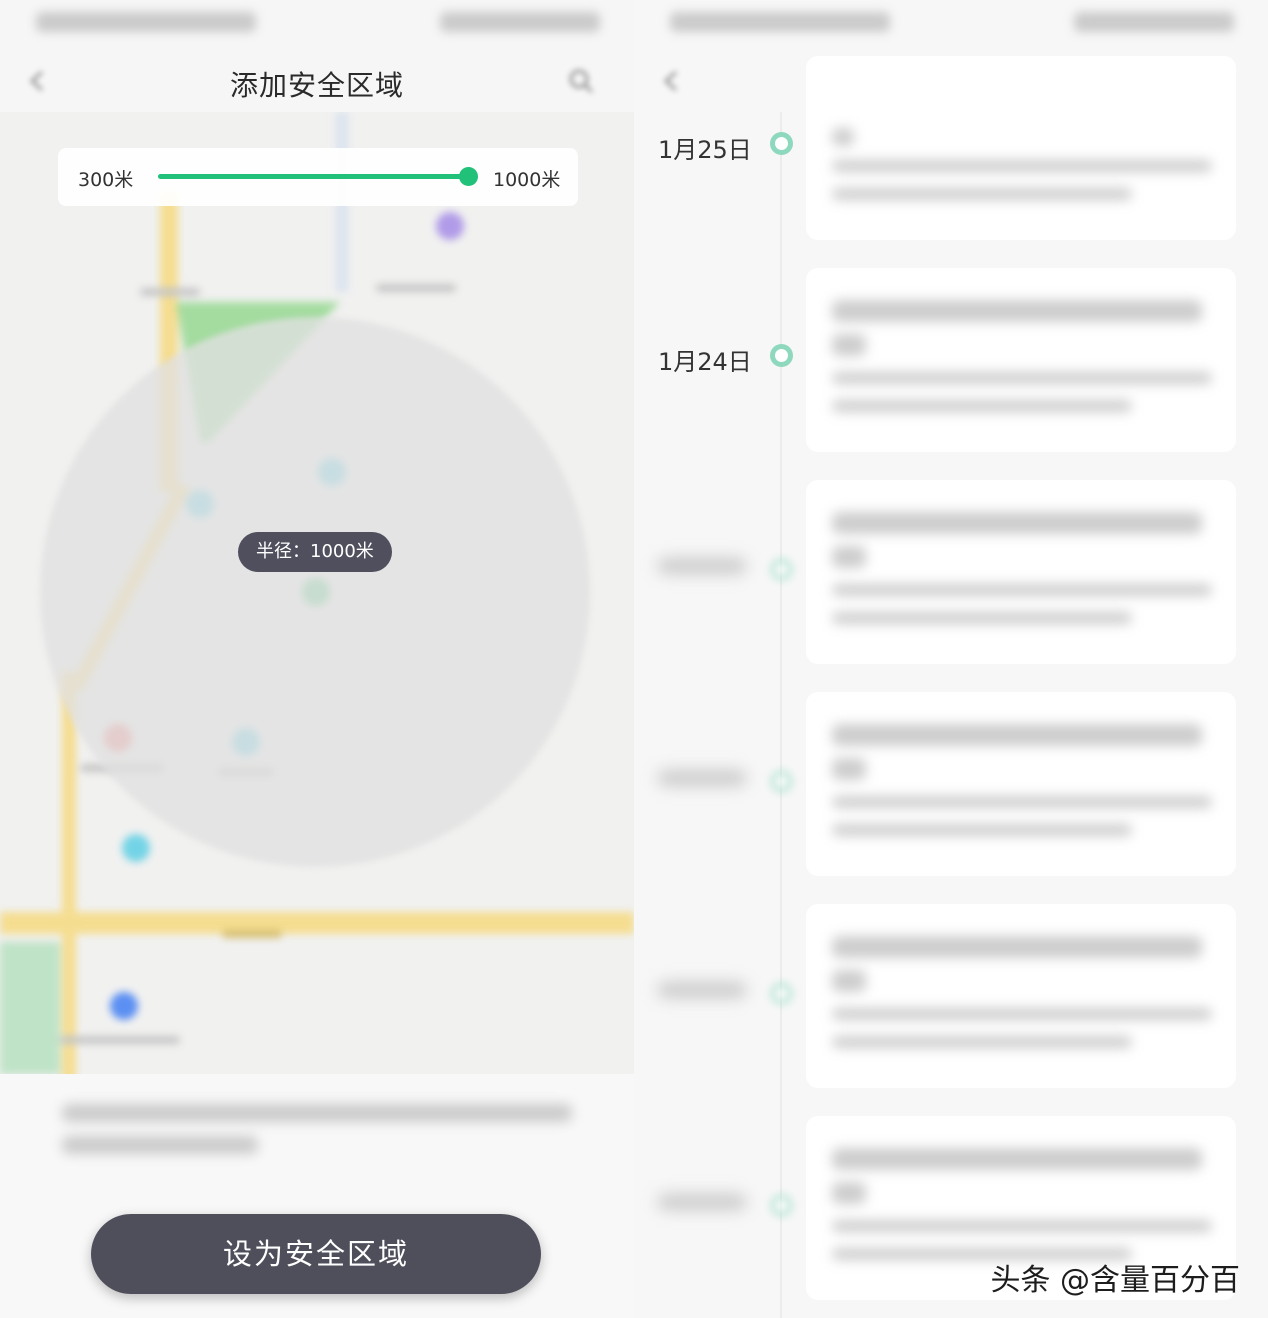 This screenshot has width=1268, height=1318. What do you see at coordinates (527, 180) in the screenshot?
I see `slider-max-label: 1000米` at bounding box center [527, 180].